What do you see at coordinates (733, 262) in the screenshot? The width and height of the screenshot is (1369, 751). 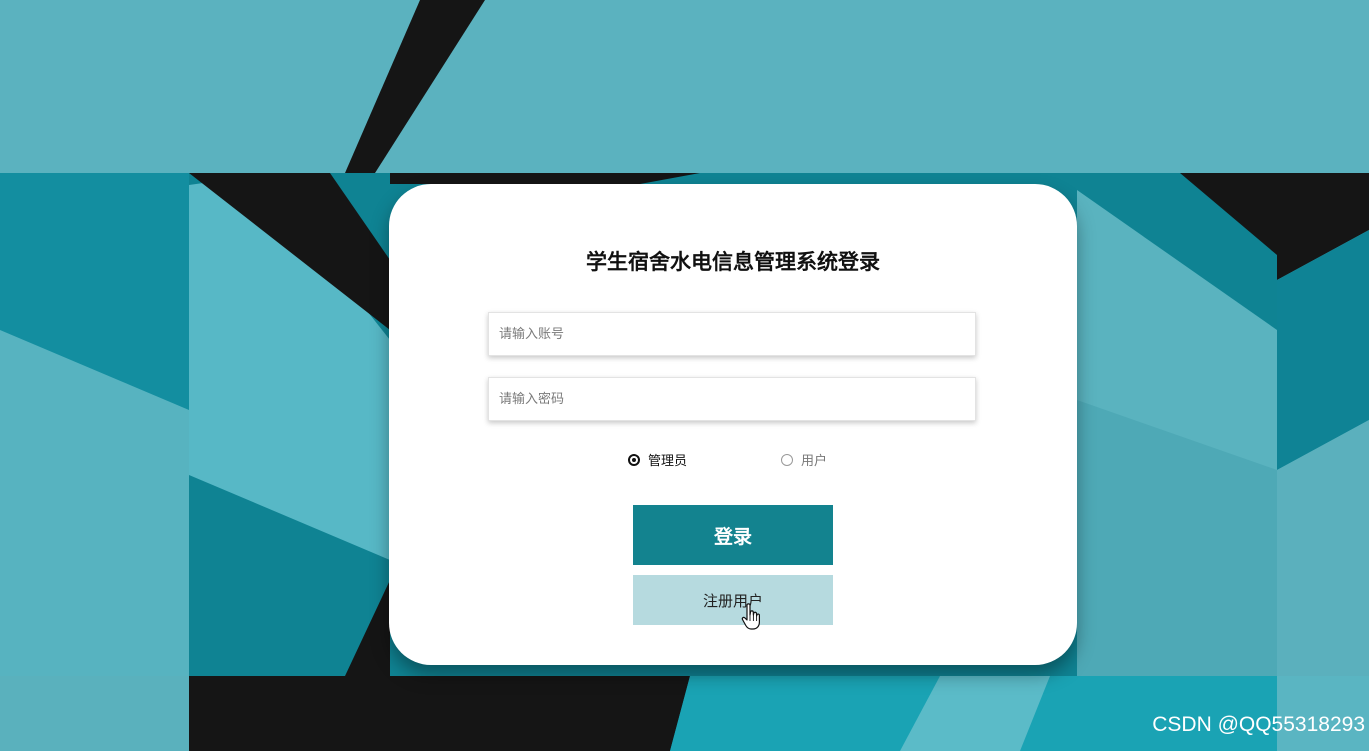 I see `page-title: 学生宿舍水电信息管理系统登录` at bounding box center [733, 262].